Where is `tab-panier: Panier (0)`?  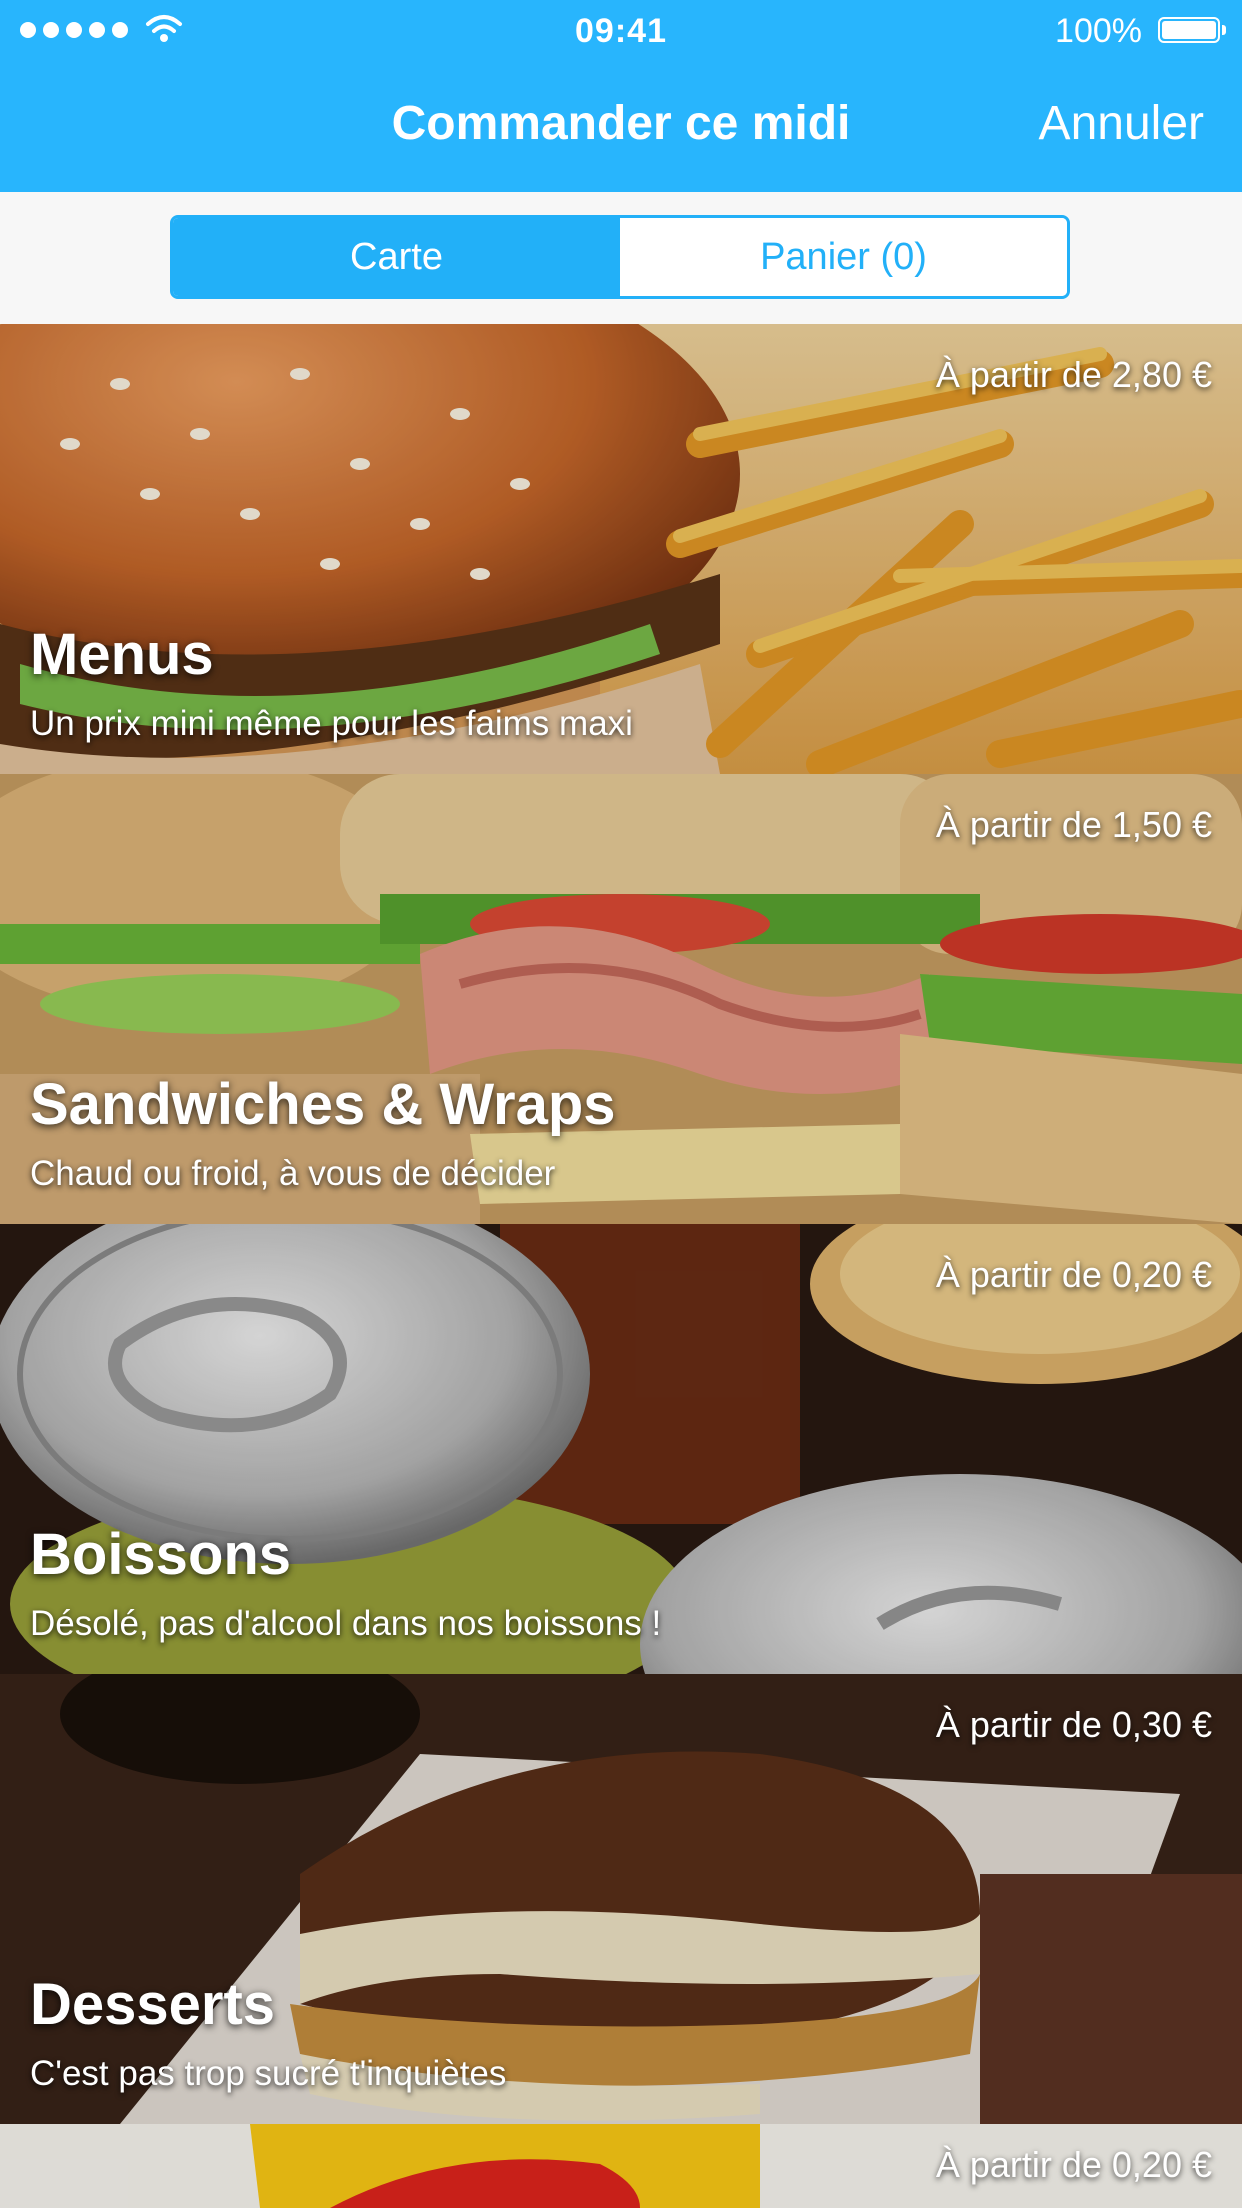 tab-panier: Panier (0) is located at coordinates (843, 257).